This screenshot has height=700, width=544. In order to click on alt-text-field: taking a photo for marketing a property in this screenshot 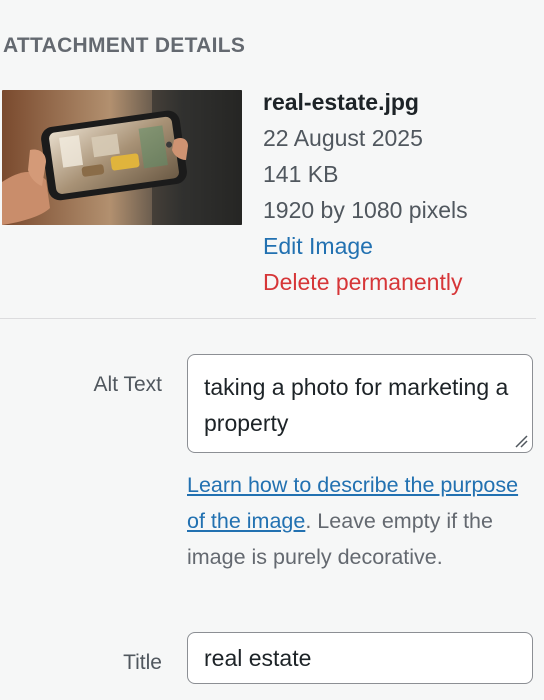, I will do `click(360, 403)`.